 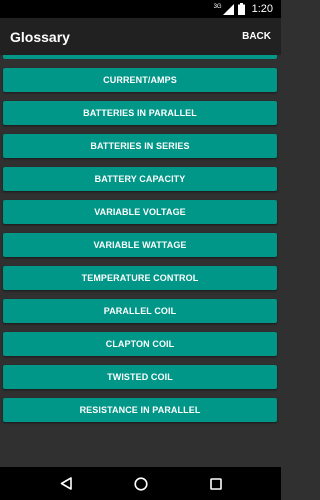 What do you see at coordinates (140, 344) in the screenshot?
I see `glossary-item-clapton-coil: CLAPTON COIL` at bounding box center [140, 344].